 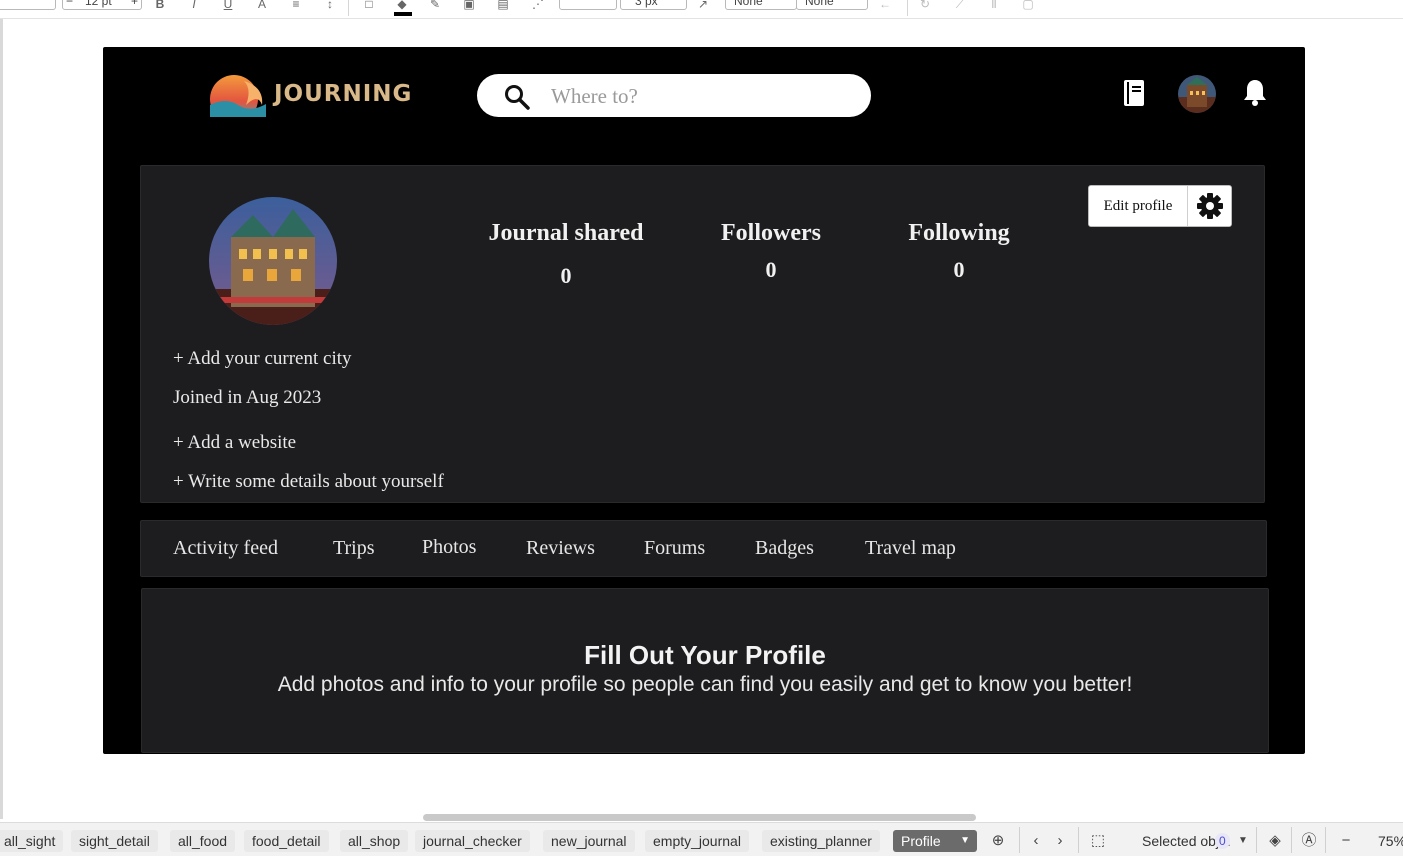 I want to click on notification-bell-icon, so click(x=1255, y=92).